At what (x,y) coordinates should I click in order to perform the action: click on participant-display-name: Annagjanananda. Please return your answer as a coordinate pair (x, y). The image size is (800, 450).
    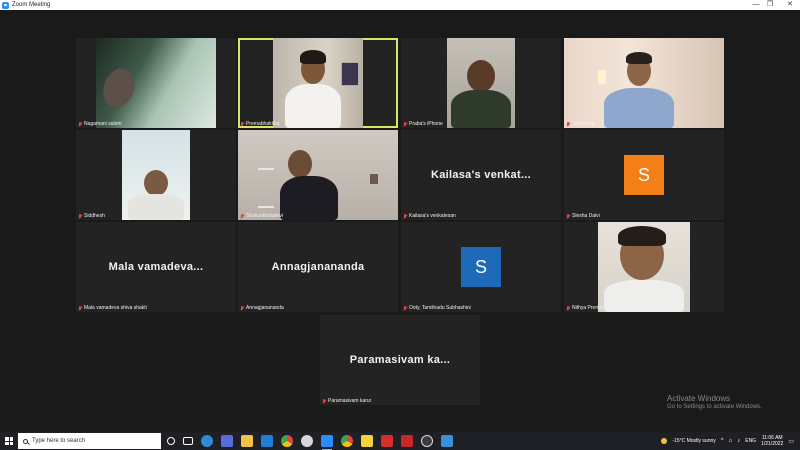
    Looking at the image, I should click on (318, 267).